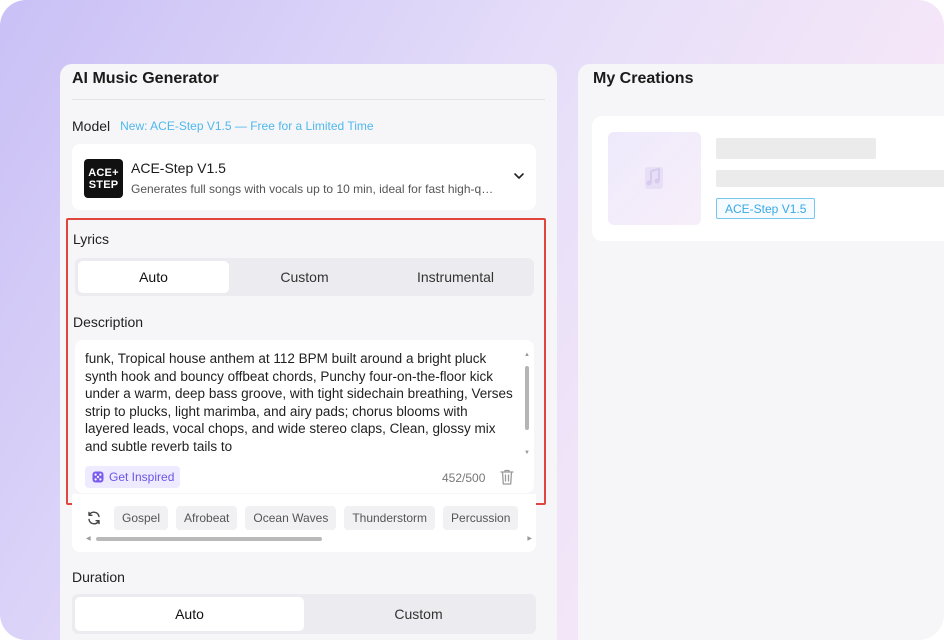 This screenshot has height=640, width=944. What do you see at coordinates (481, 518) in the screenshot?
I see `tag-percussion: Percussion` at bounding box center [481, 518].